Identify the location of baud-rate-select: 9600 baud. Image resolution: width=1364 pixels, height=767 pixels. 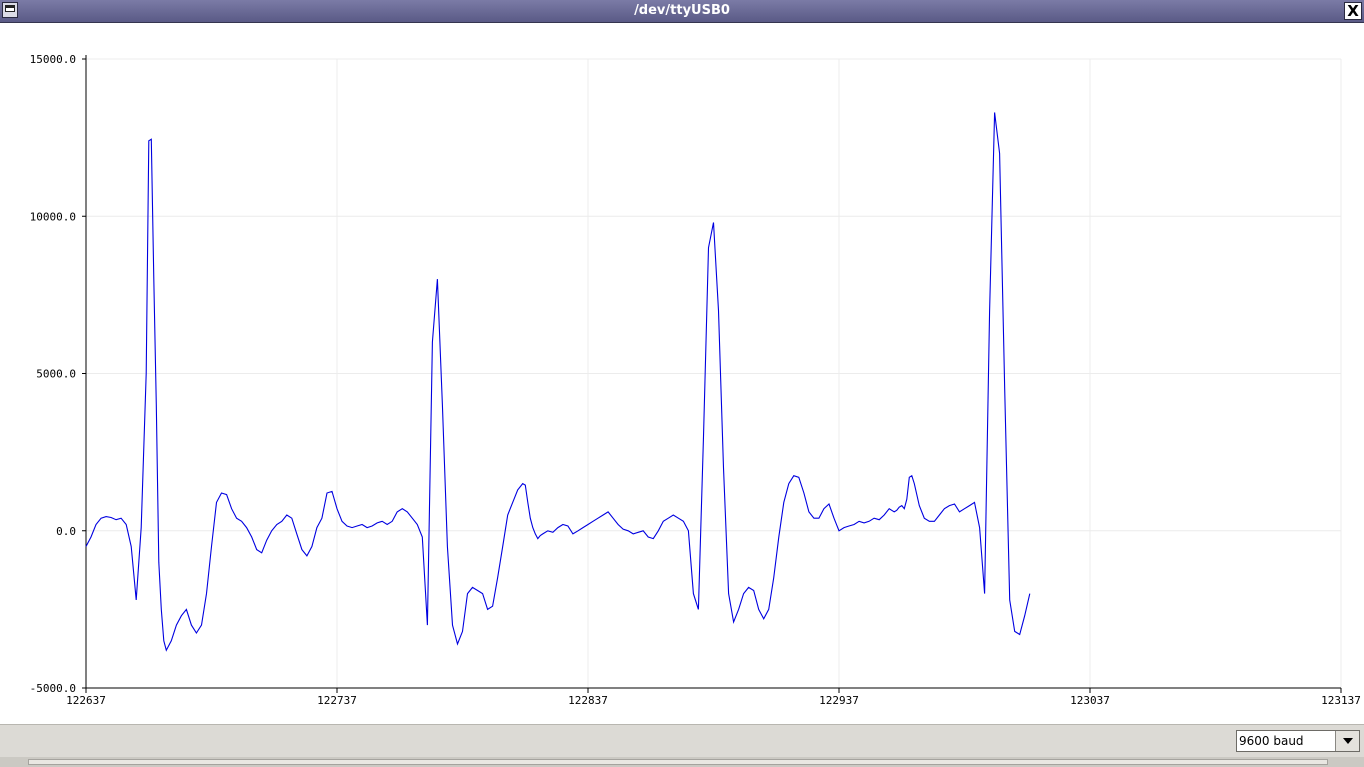
(1298, 741).